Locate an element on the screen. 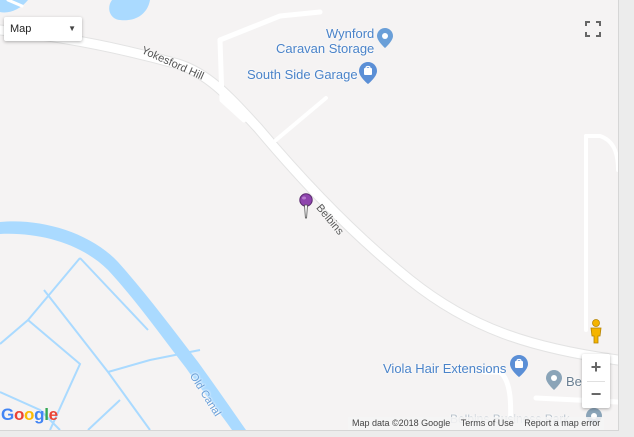 Image resolution: width=634 pixels, height=437 pixels. google-logo-letter: g is located at coordinates (39, 414).